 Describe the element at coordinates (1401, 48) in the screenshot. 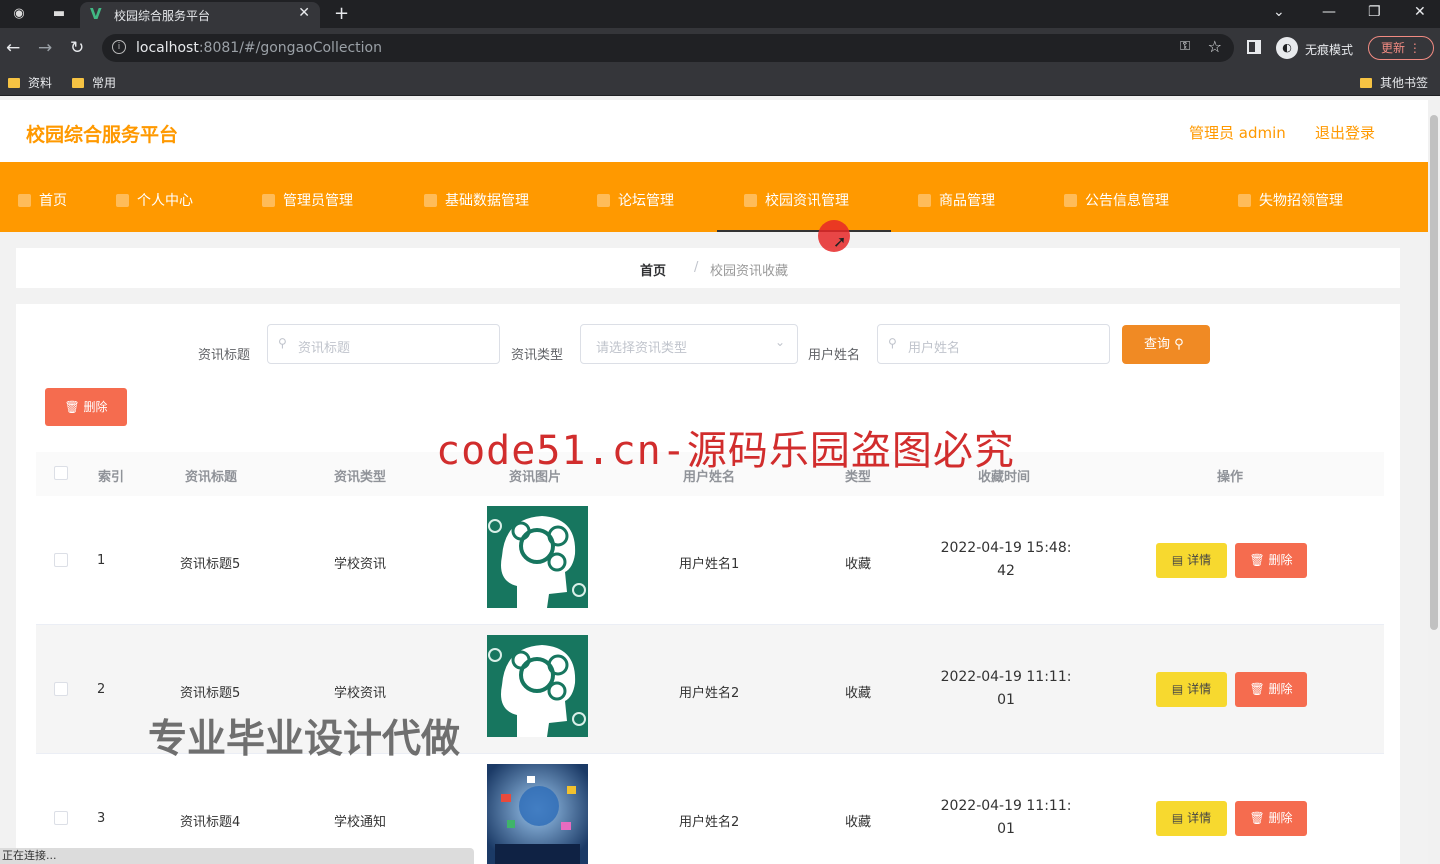

I see `update-button: 更新 ⋮` at that location.